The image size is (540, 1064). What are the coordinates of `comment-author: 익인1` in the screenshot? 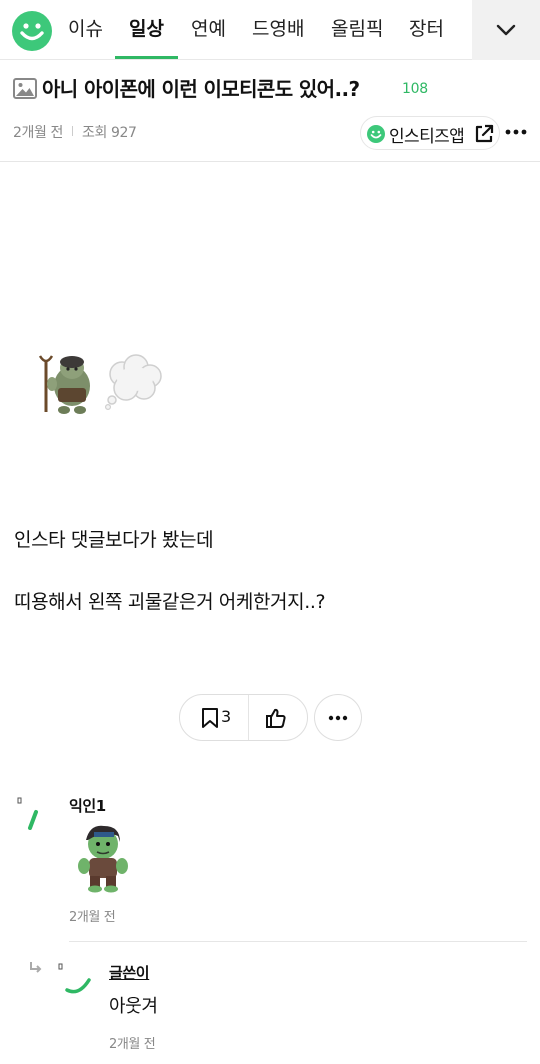 It's located at (87, 805).